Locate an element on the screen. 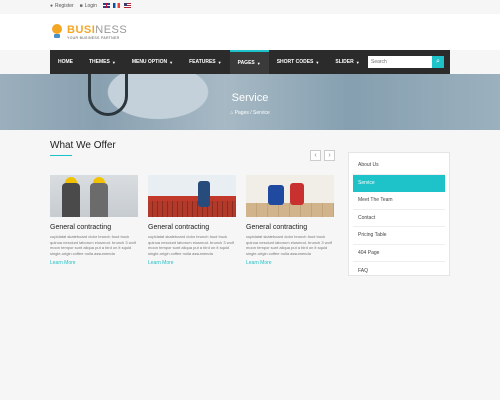  sidebar-item-meet-the-team: Meet The Team is located at coordinates (399, 201).